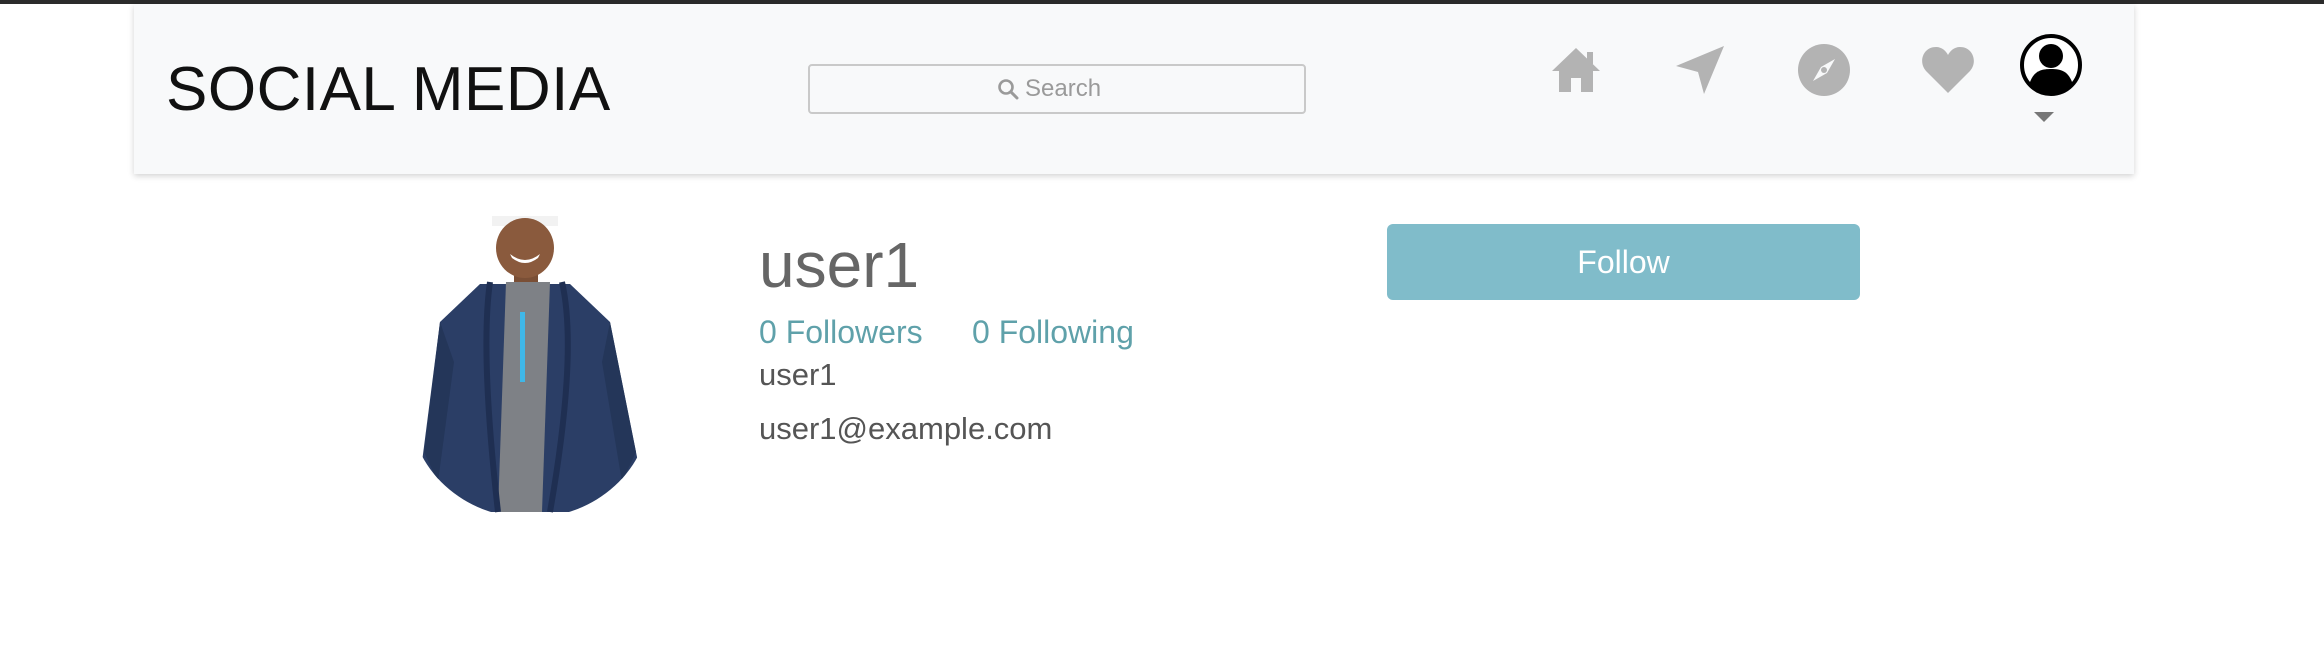 The height and width of the screenshot is (668, 2324). I want to click on home-icon, so click(1576, 70).